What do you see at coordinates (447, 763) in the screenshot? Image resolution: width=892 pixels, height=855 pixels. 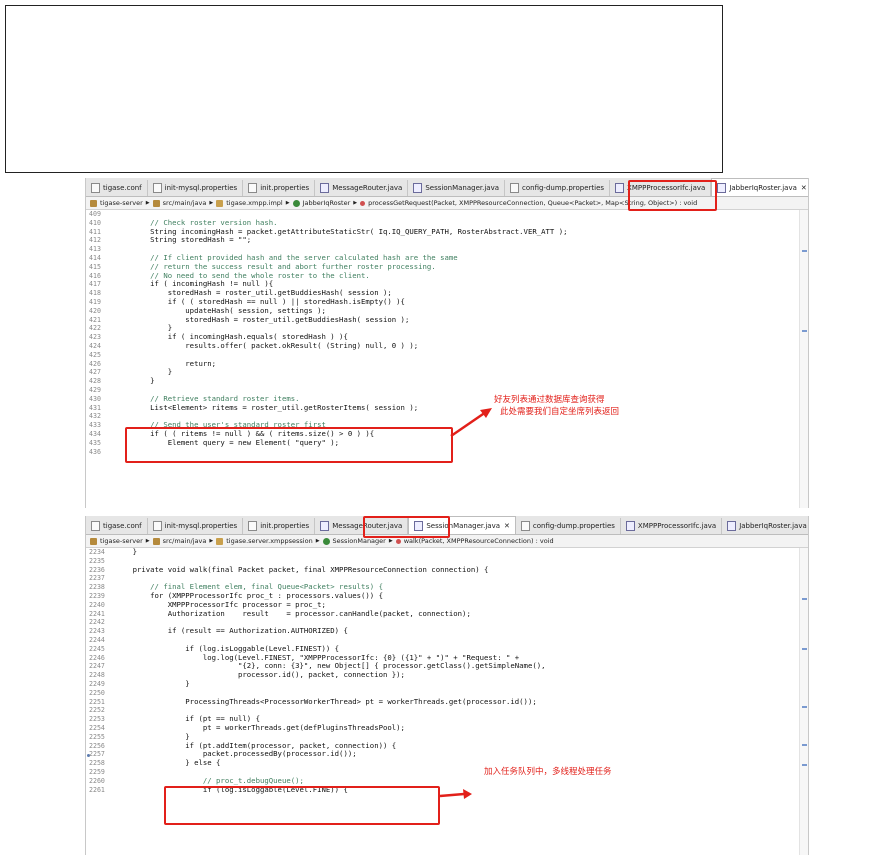 I see `code-line: 2258 } else {` at bounding box center [447, 763].